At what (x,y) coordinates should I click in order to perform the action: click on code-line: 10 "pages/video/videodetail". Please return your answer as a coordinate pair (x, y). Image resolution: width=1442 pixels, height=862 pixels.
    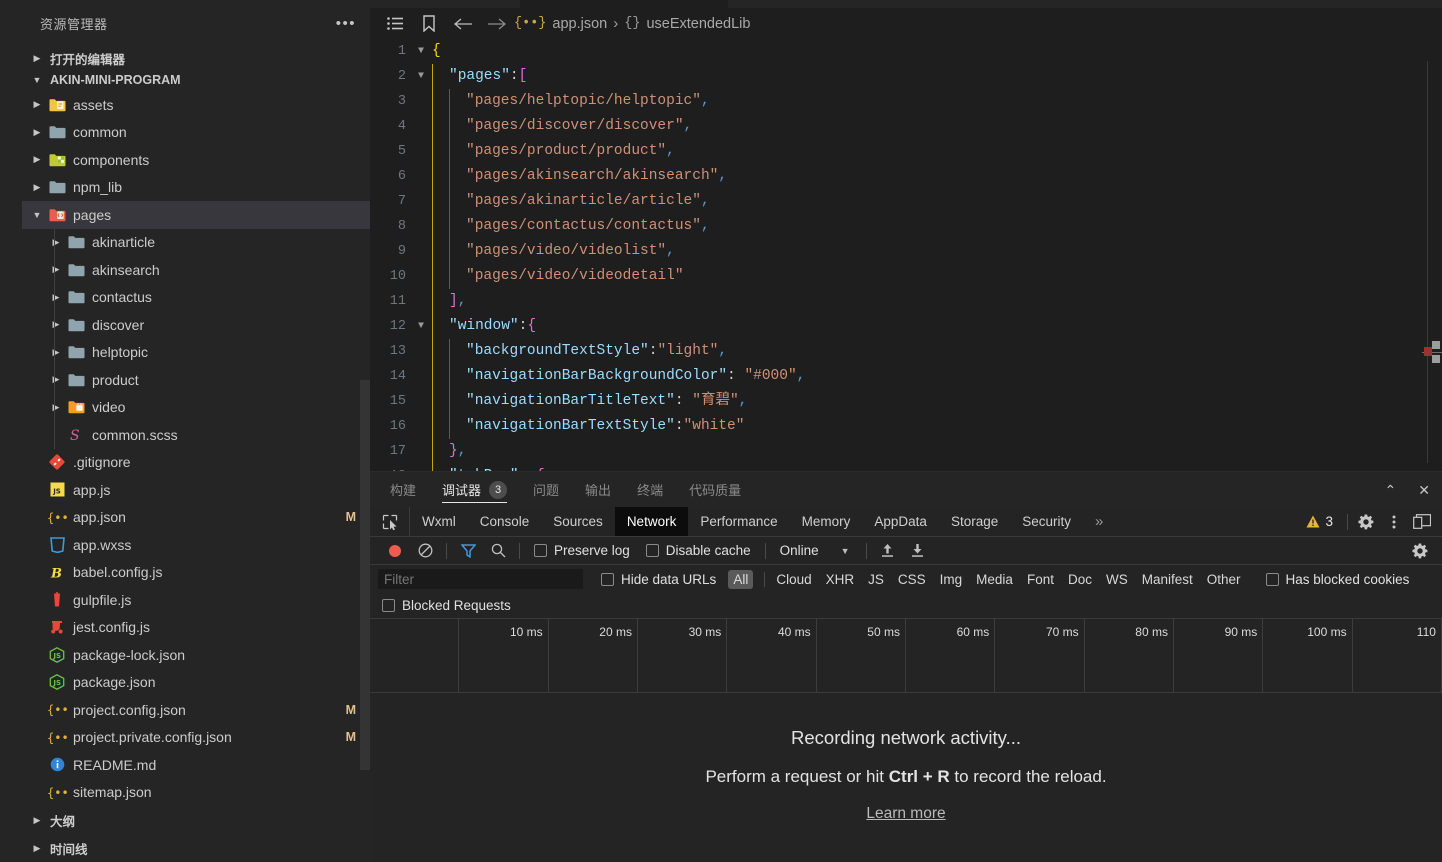
    Looking at the image, I should click on (906, 276).